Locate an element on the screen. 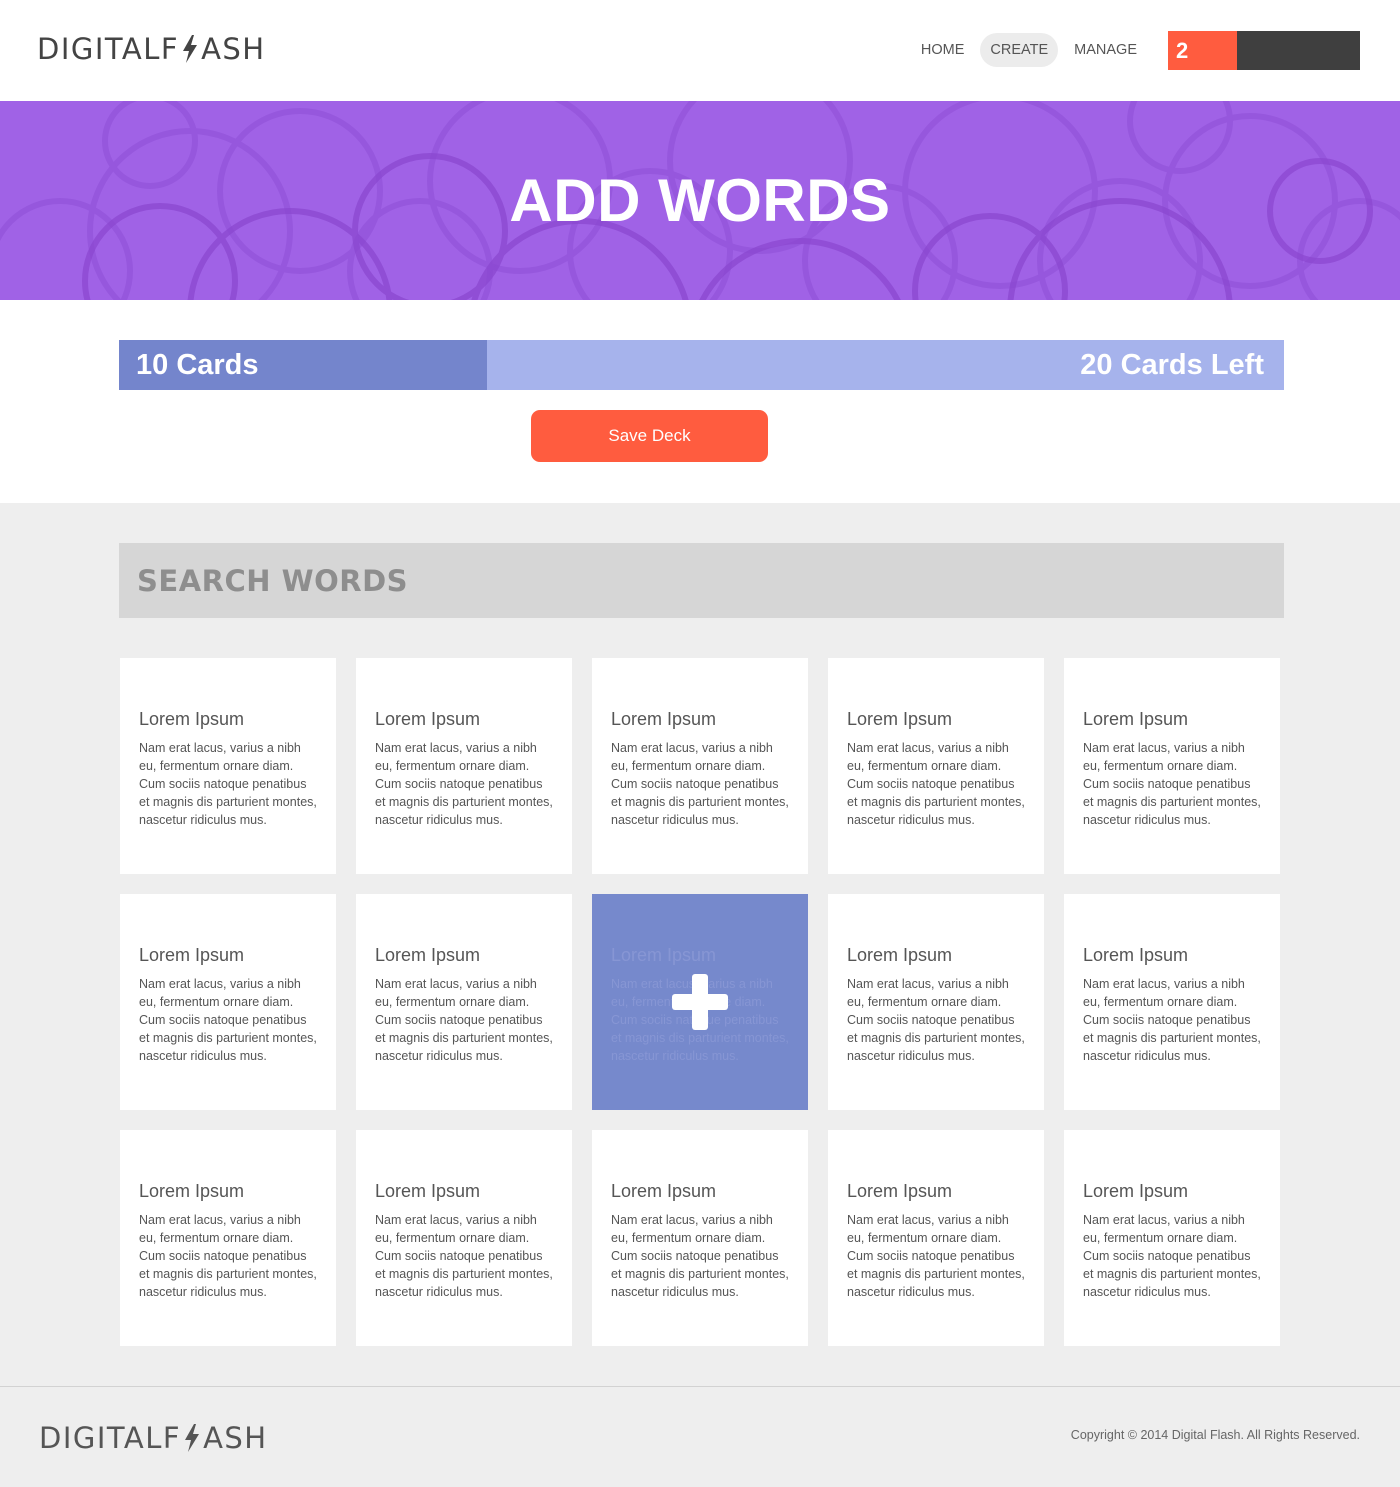 This screenshot has width=1400, height=1487. counter-bar is located at coordinates (1298, 50).